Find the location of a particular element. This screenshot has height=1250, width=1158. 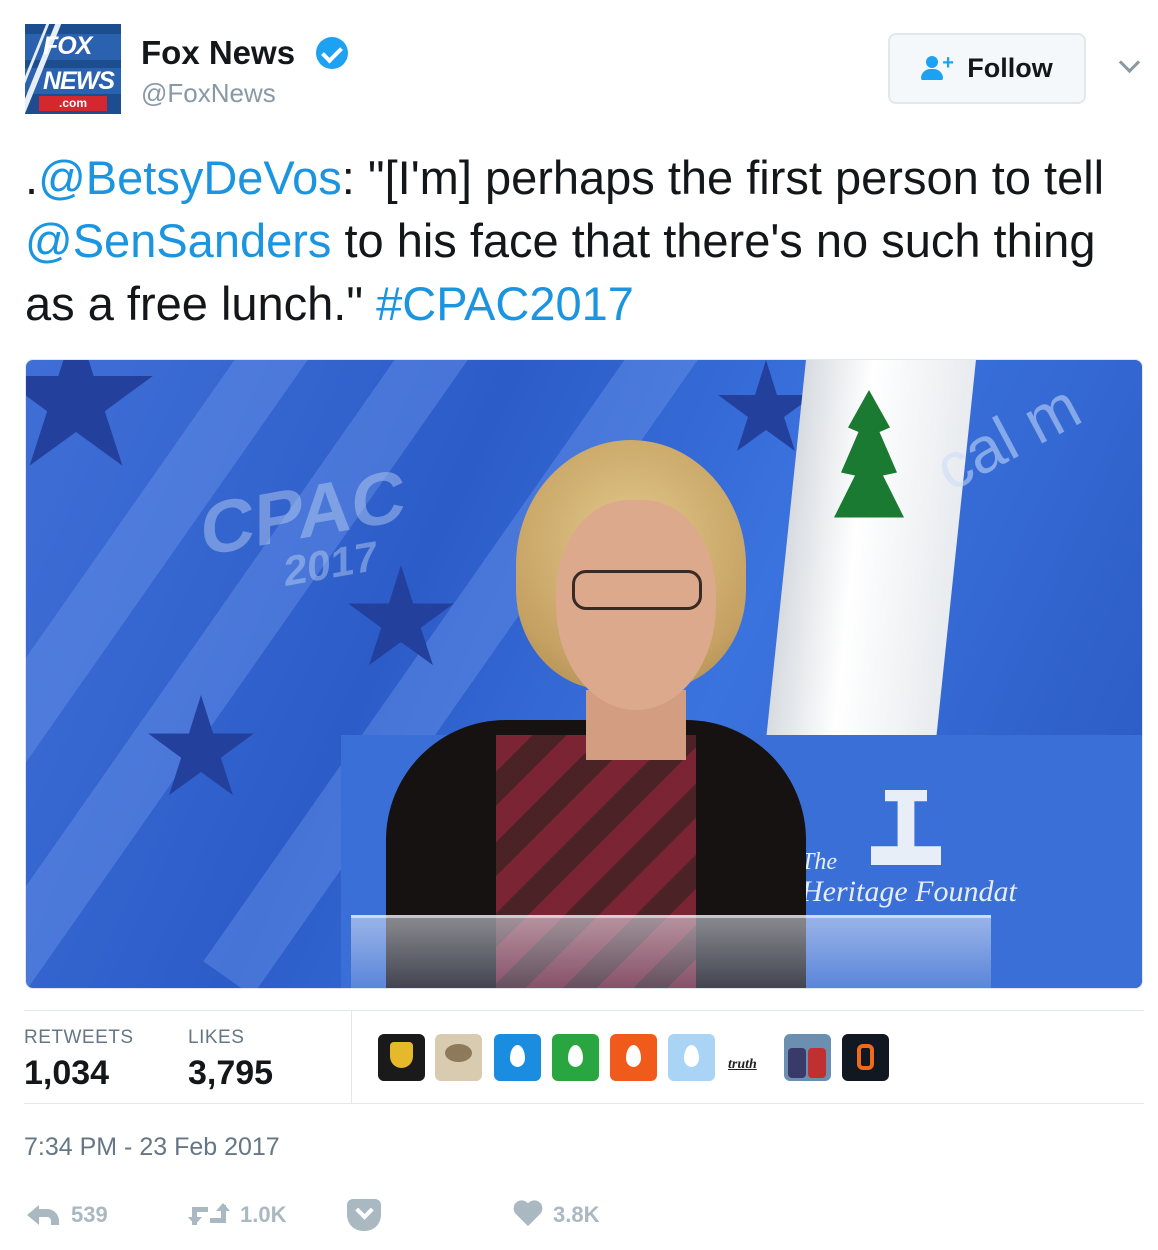

mention-betsydevos: @BetsyDeVos is located at coordinates (190, 177).